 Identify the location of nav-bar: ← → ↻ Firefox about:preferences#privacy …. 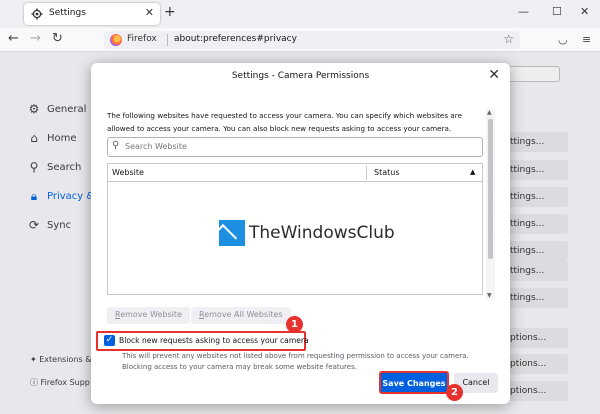
(300, 40).